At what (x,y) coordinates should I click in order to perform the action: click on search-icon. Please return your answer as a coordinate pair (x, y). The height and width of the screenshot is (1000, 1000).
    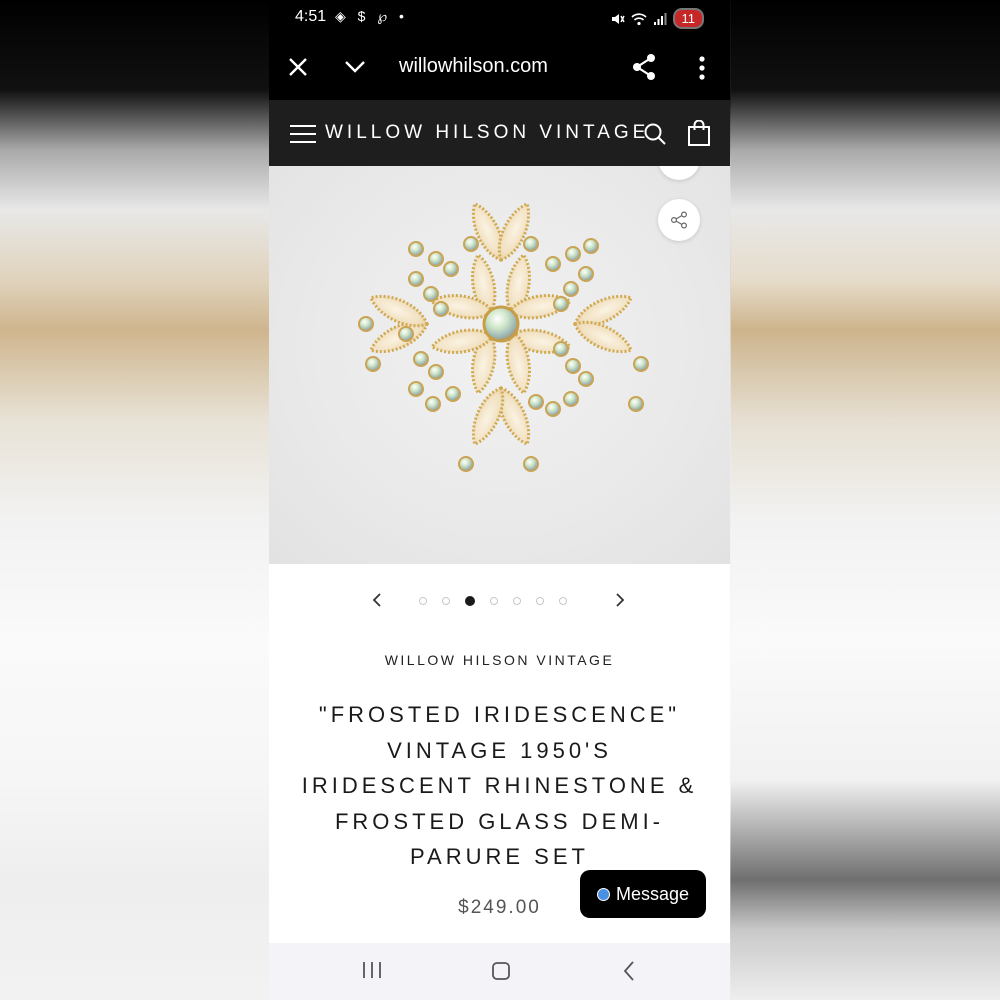
    Looking at the image, I should click on (655, 134).